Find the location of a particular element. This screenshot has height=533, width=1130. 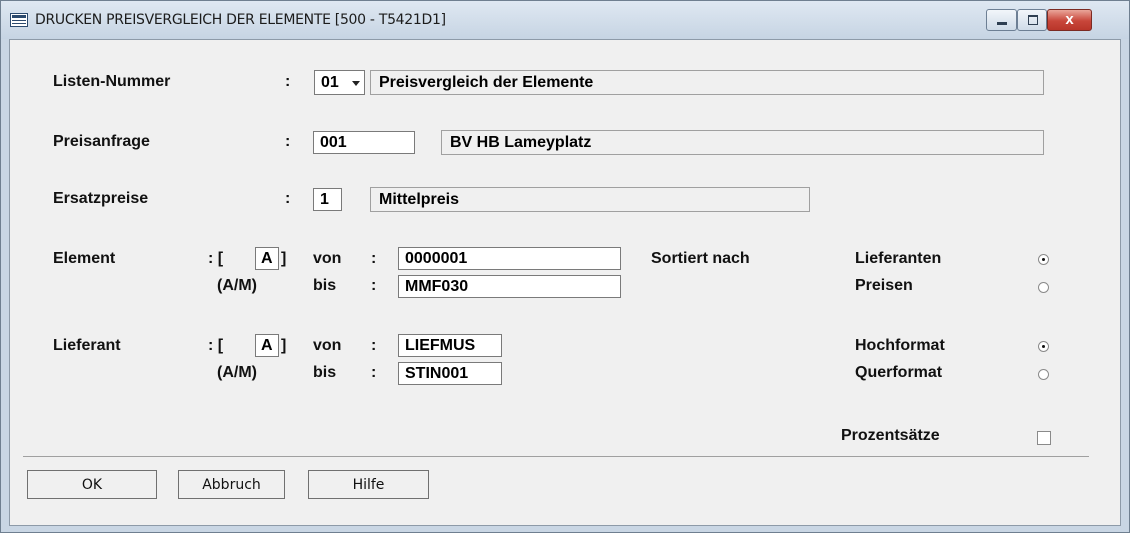

ersatzpreise-description: Mittelpreis is located at coordinates (590, 199).